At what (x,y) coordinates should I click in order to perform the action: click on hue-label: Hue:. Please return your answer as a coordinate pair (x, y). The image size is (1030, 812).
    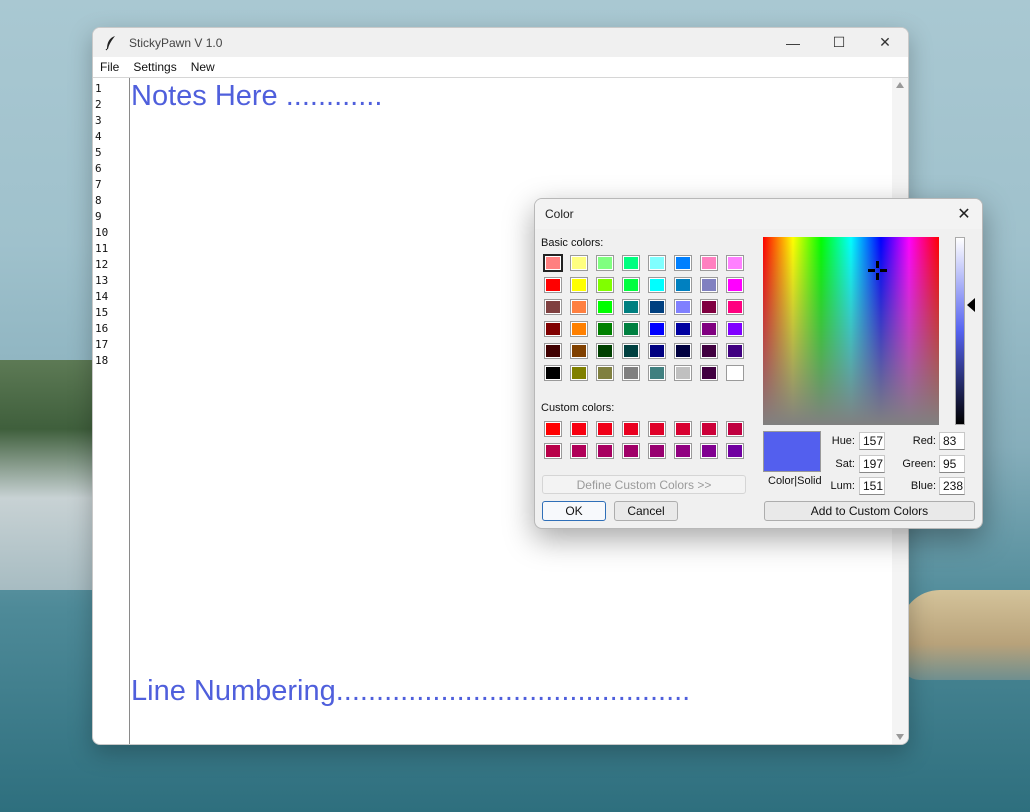
    Looking at the image, I should click on (843, 441).